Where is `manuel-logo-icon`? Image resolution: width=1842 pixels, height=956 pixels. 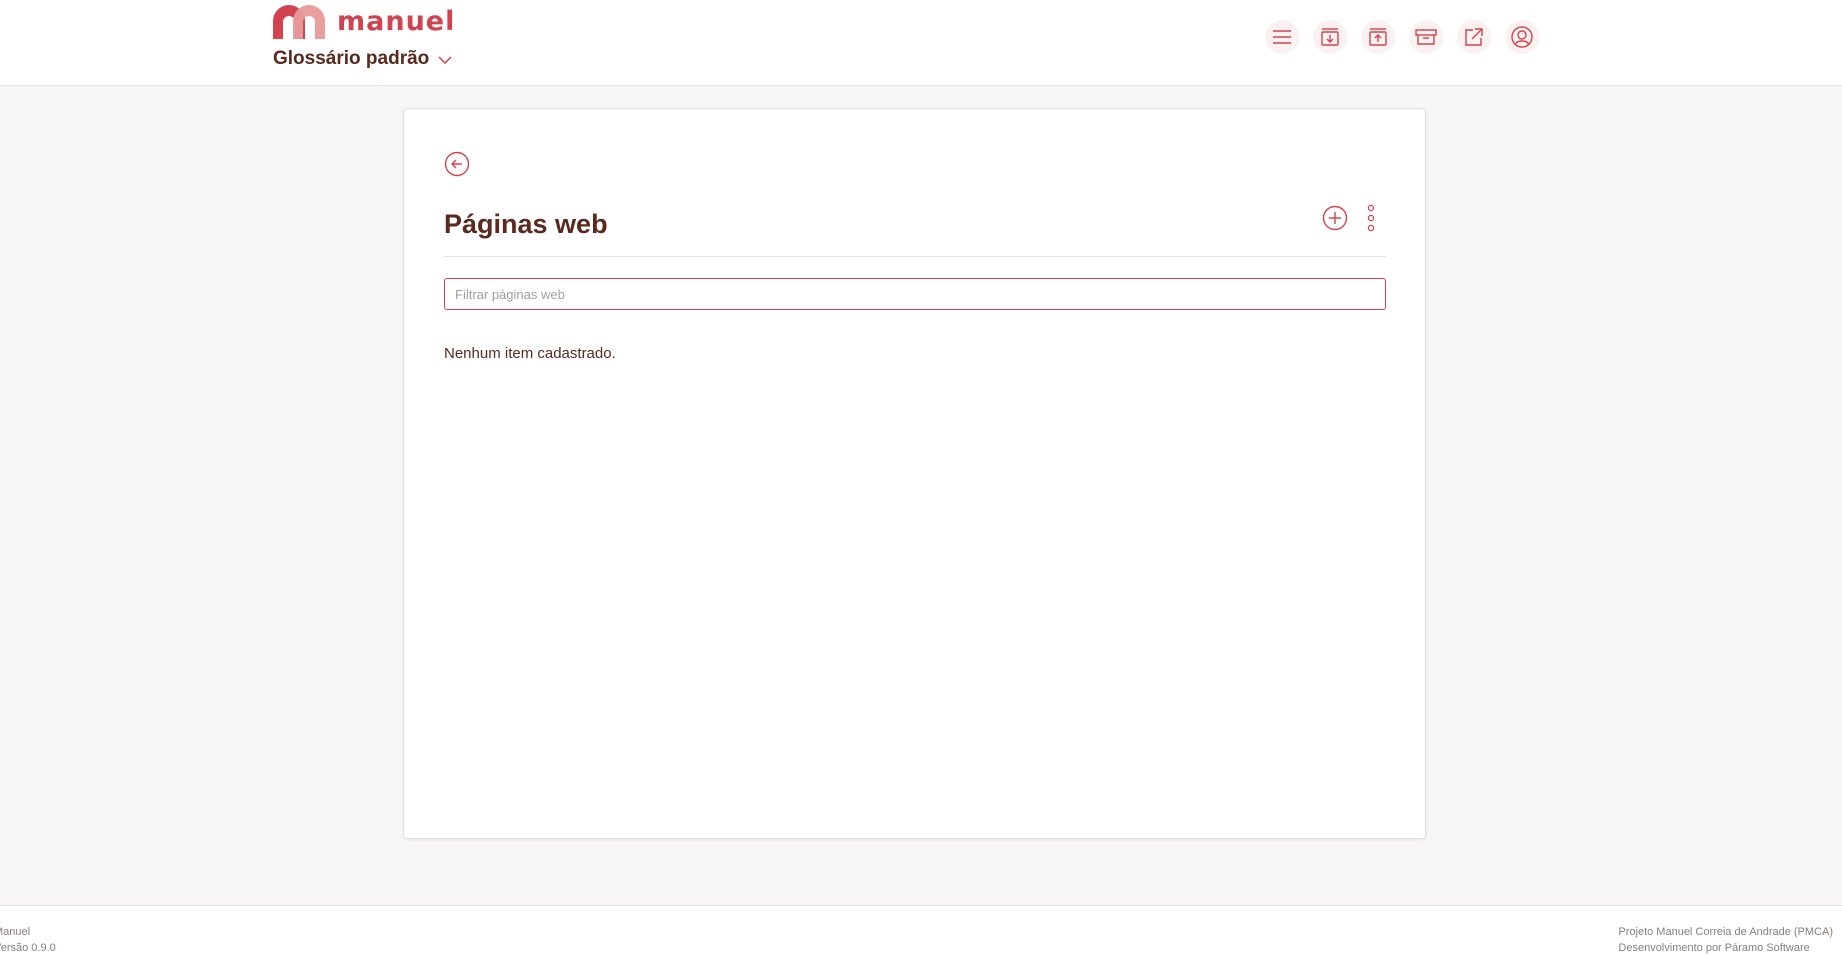 manuel-logo-icon is located at coordinates (299, 22).